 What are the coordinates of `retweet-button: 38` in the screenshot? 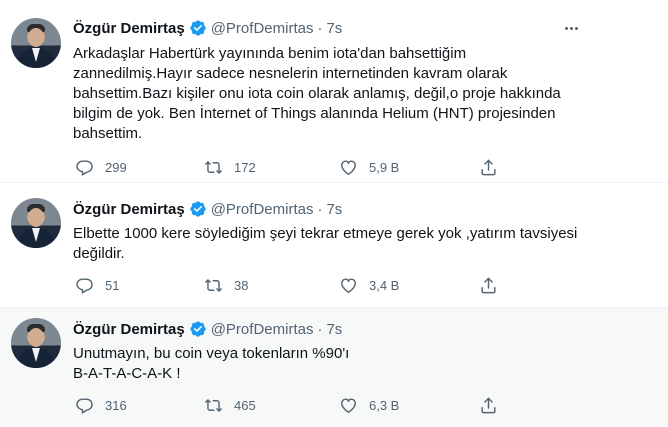 It's located at (226, 285).